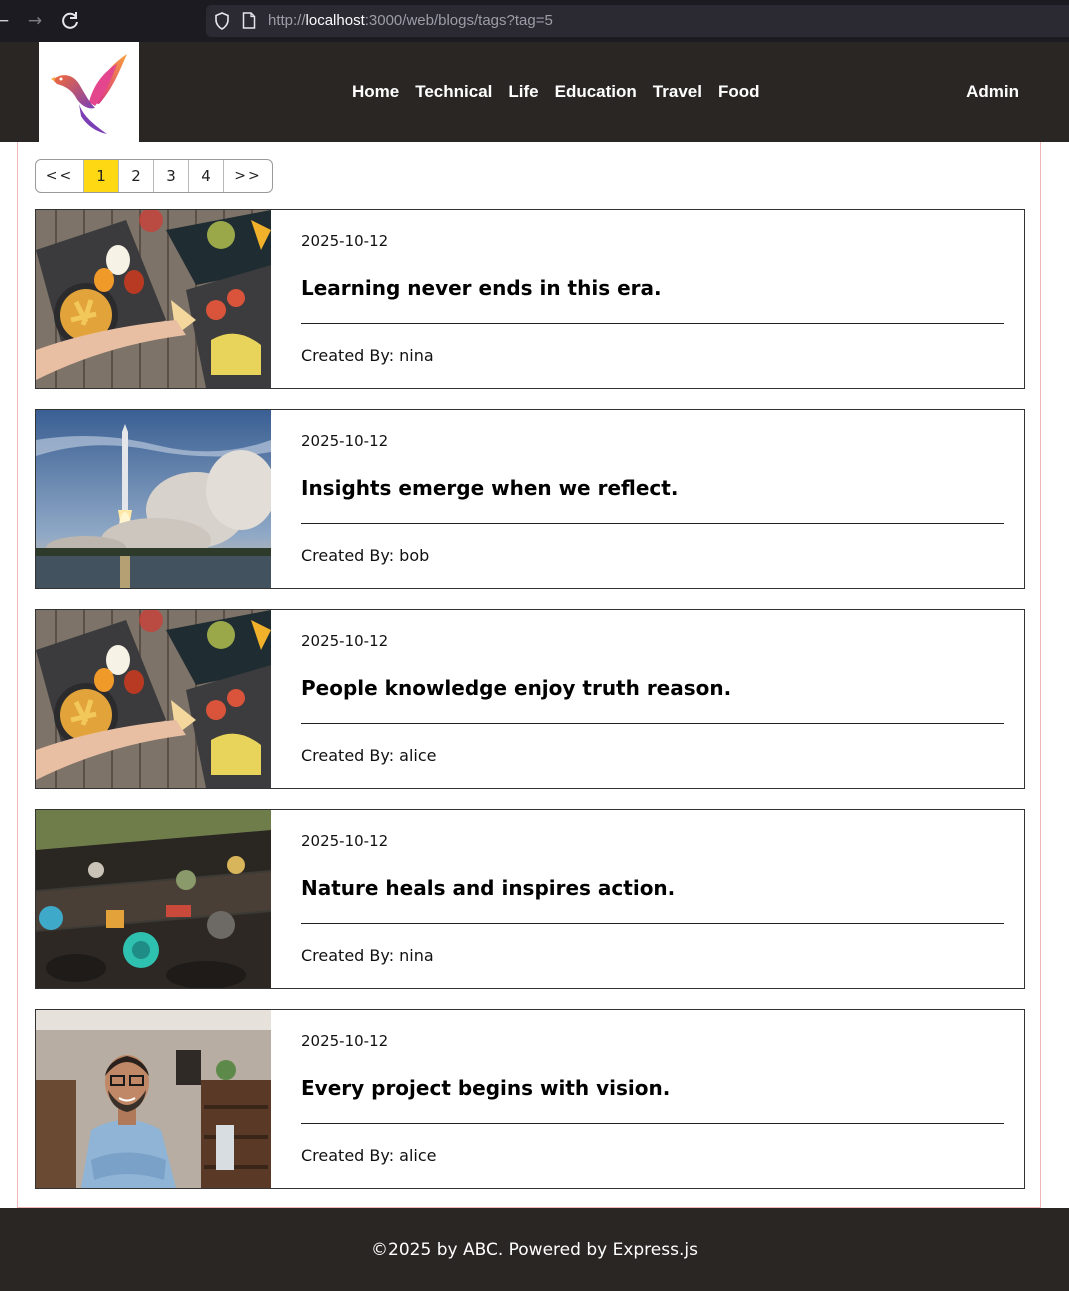  I want to click on pagination-page-3: 3, so click(171, 176).